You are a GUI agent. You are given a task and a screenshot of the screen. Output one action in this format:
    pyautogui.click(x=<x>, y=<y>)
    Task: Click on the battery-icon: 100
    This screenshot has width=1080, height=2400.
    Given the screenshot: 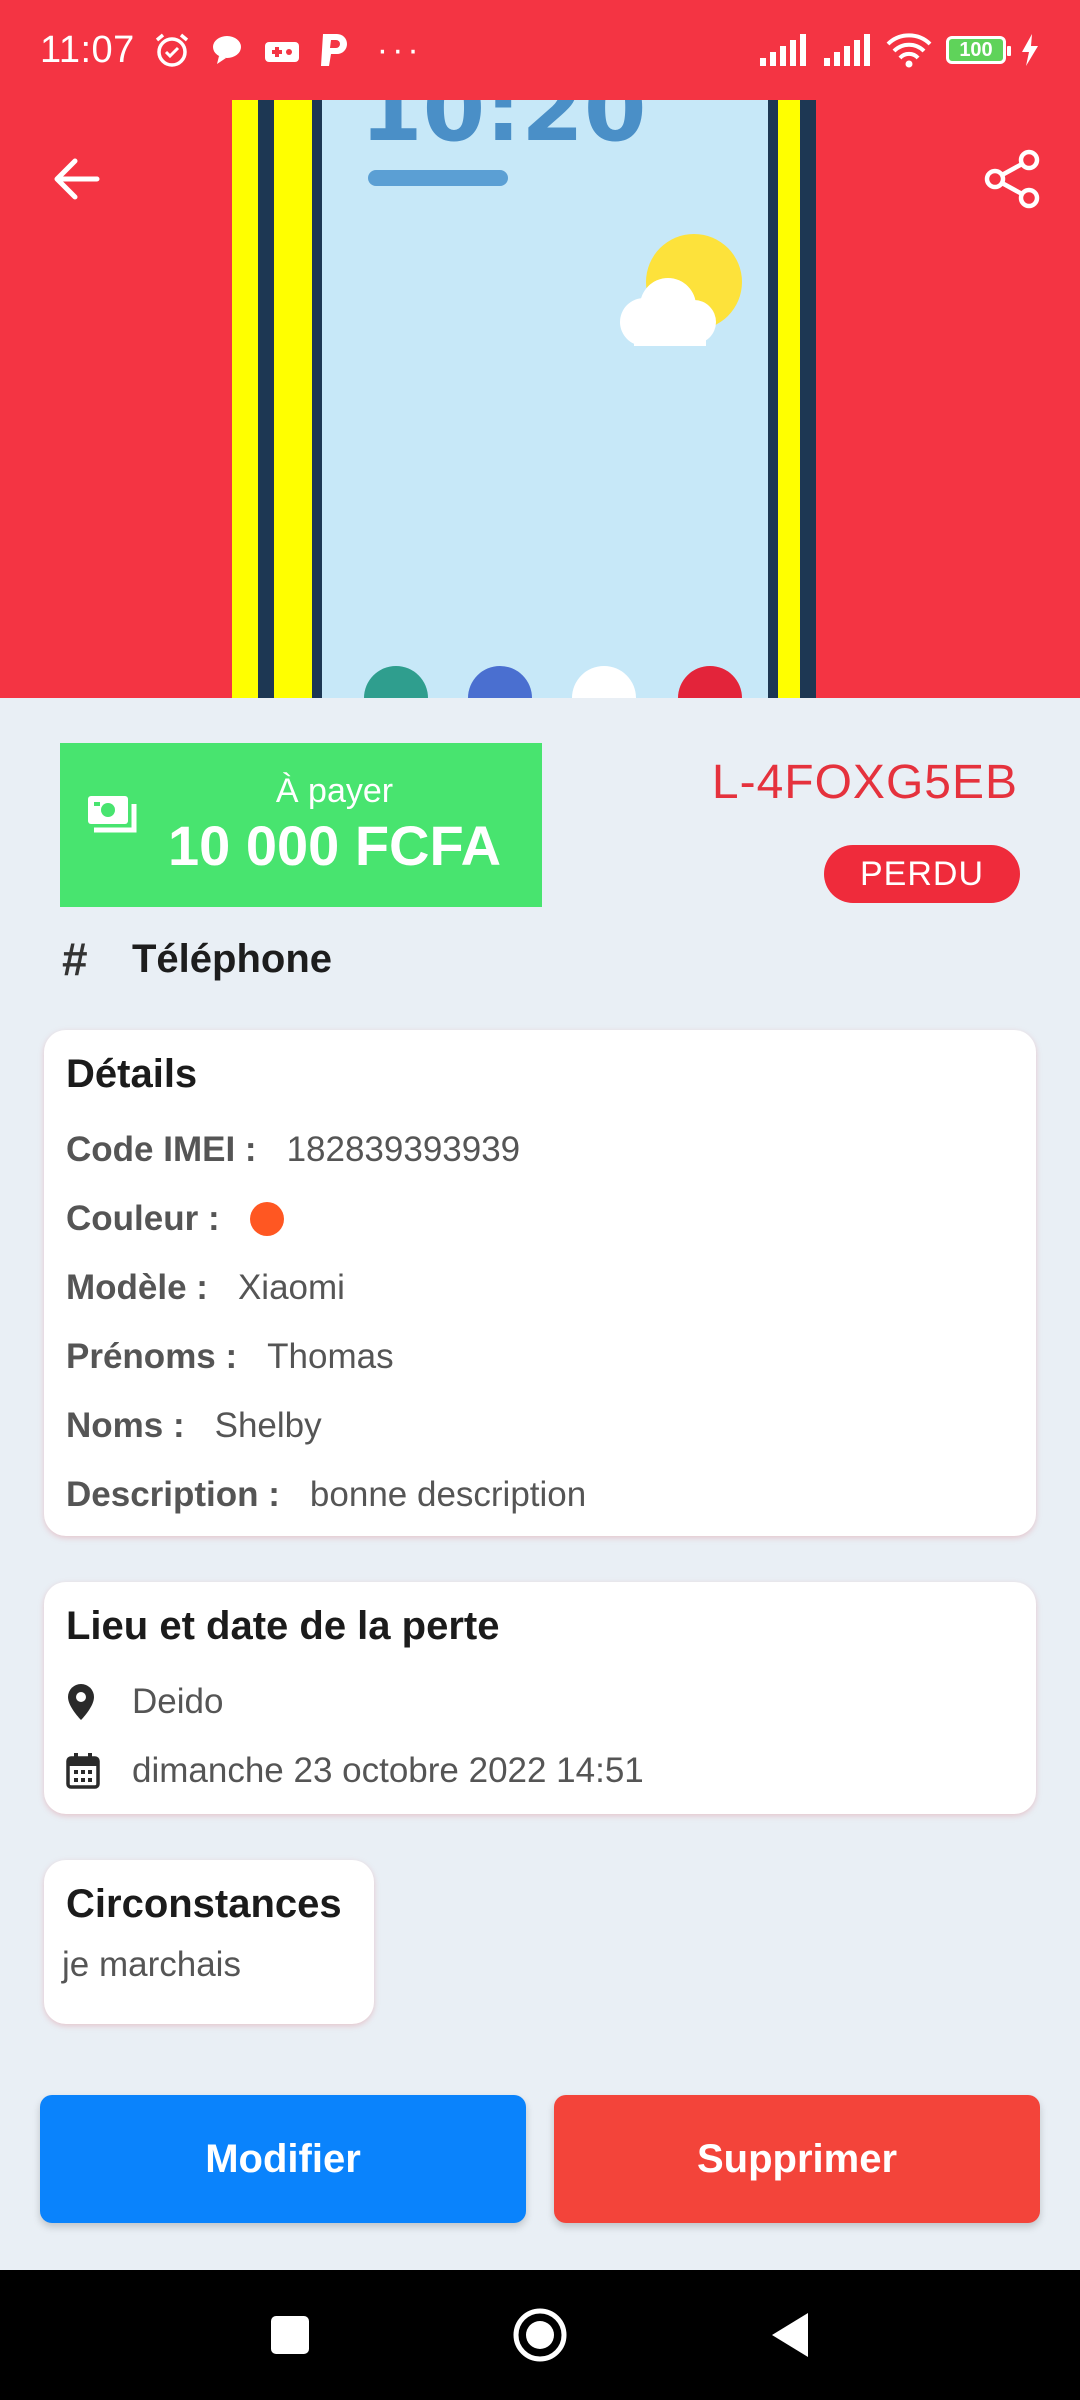 What is the action you would take?
    pyautogui.click(x=978, y=50)
    